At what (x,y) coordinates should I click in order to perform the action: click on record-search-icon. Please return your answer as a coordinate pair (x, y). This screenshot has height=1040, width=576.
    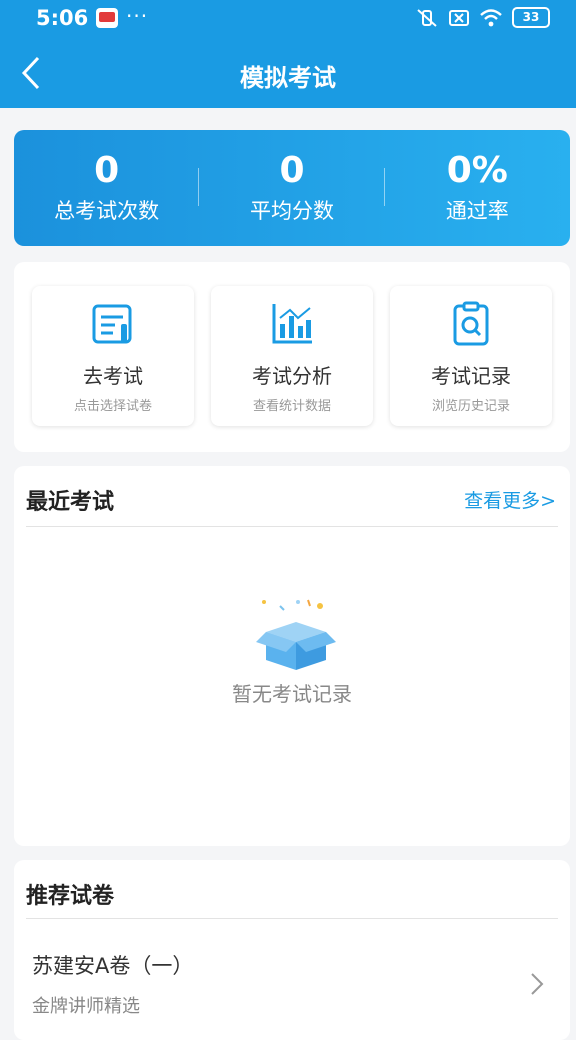
    Looking at the image, I should click on (471, 323).